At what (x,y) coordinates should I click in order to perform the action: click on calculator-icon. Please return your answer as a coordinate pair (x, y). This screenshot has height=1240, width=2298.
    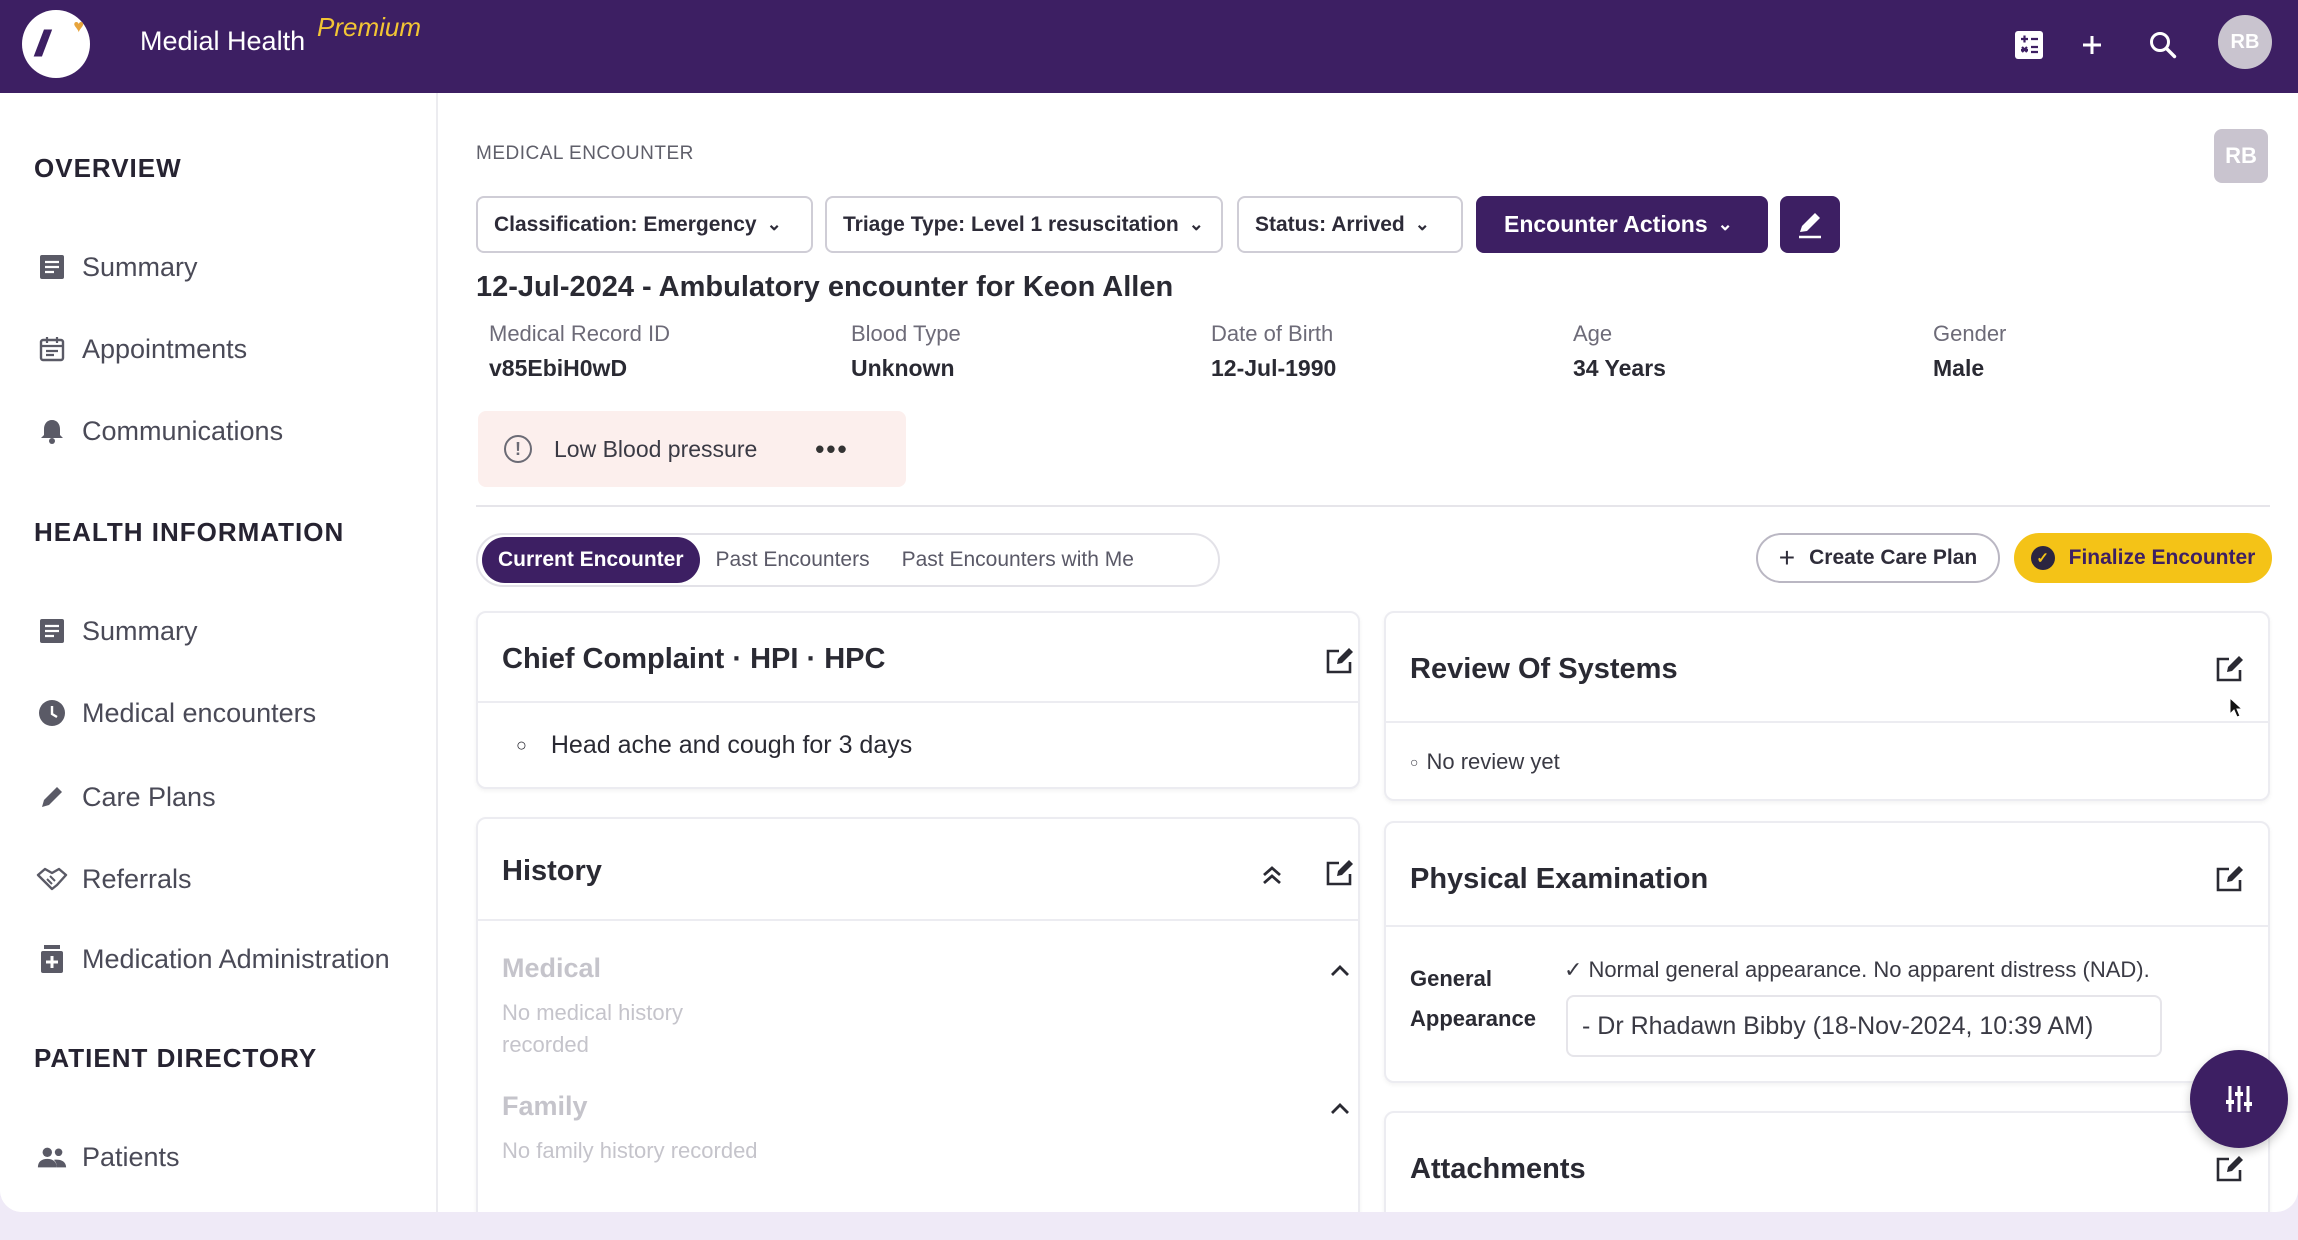
    Looking at the image, I should click on (2029, 45).